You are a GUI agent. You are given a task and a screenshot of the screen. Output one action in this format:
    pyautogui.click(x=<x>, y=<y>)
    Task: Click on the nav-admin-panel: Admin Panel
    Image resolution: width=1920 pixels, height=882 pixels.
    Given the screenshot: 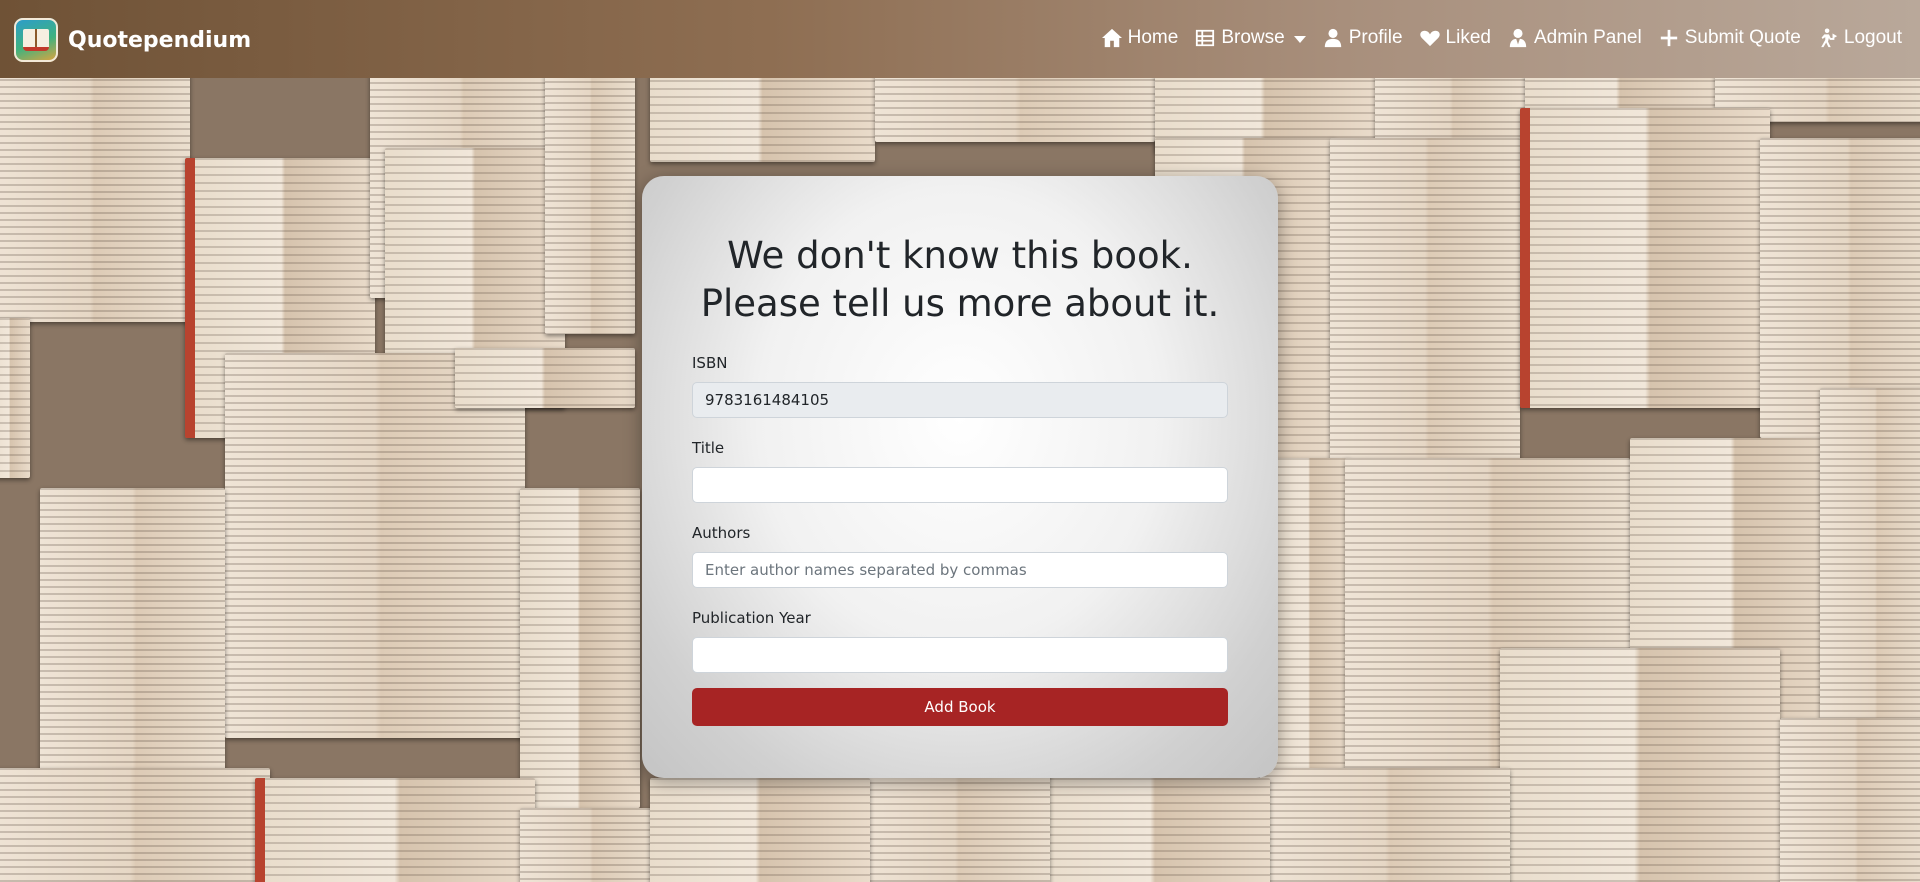 What is the action you would take?
    pyautogui.click(x=1574, y=38)
    